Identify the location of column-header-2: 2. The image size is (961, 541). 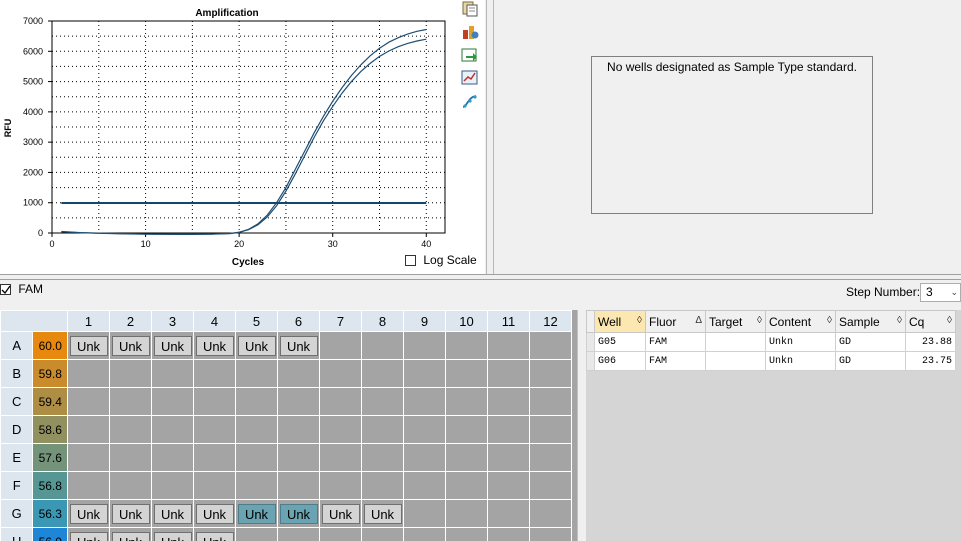
(130, 321).